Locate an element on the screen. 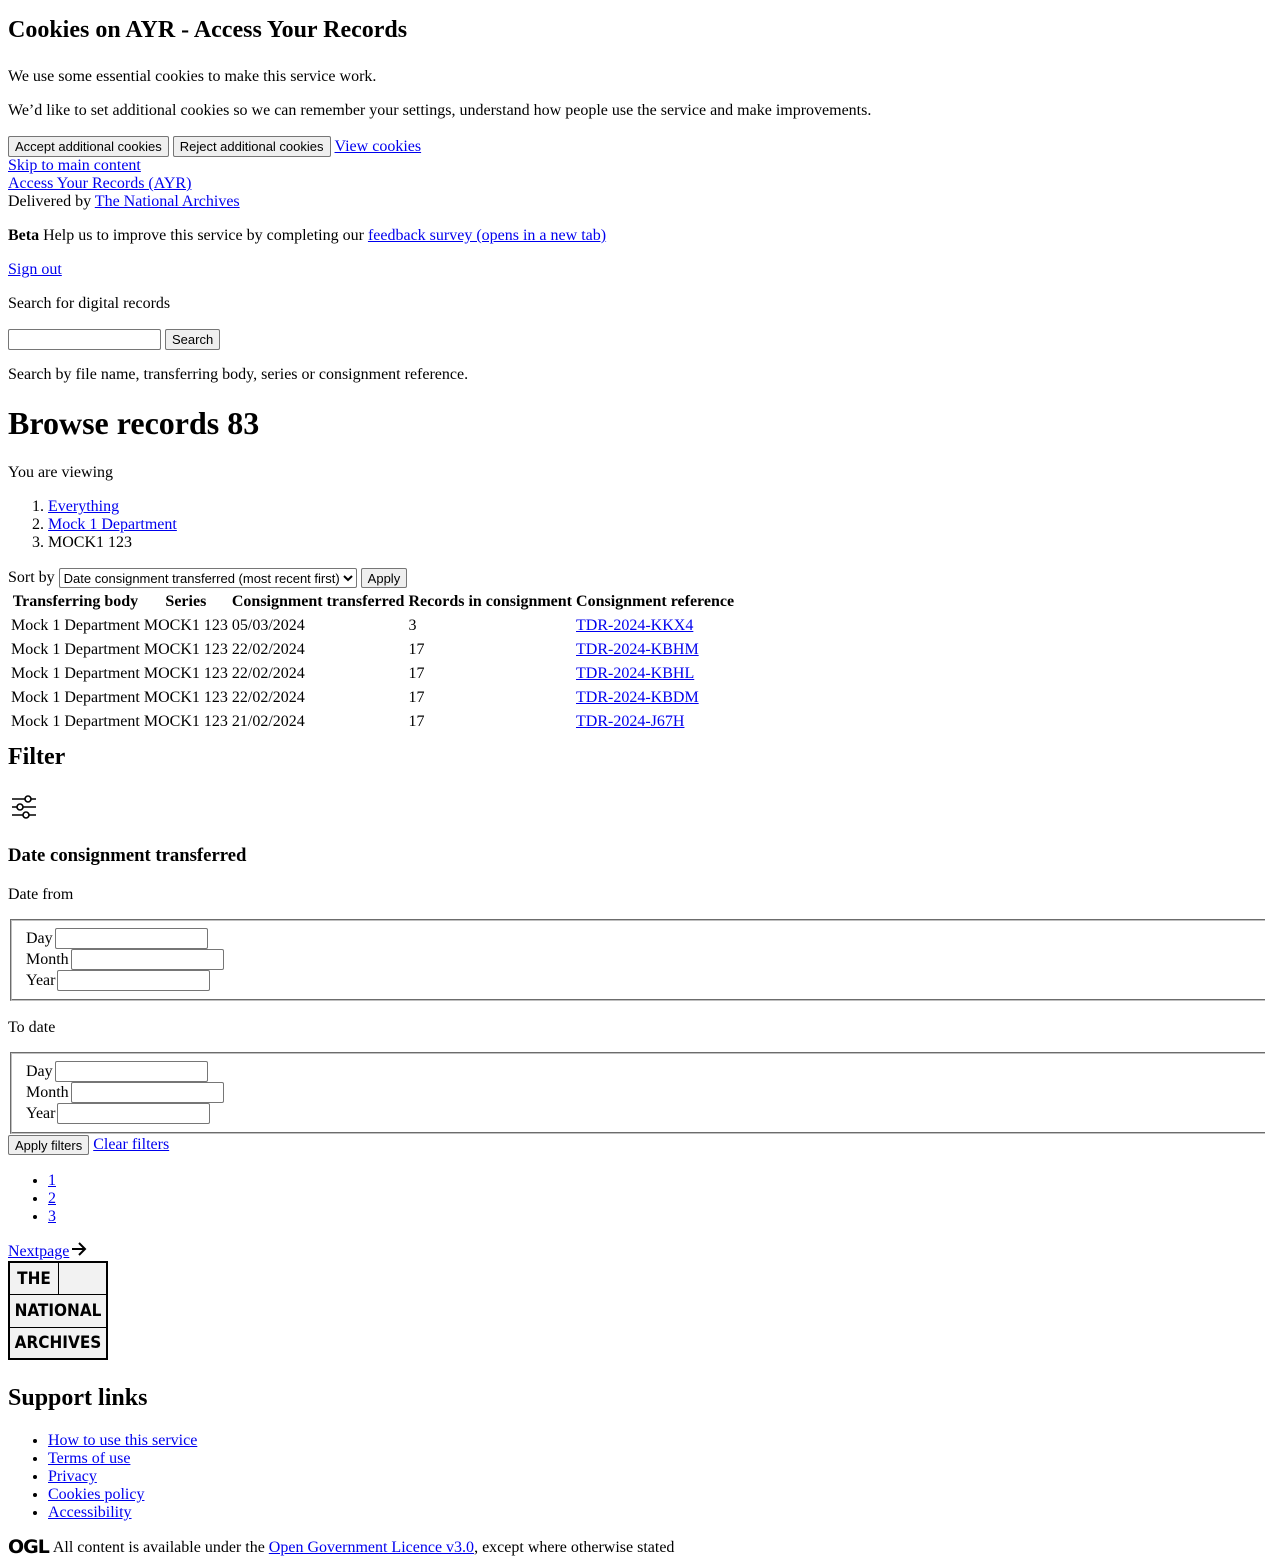 This screenshot has height=1567, width=1265. cell-consignment-reference: TDR-2024-KBDM is located at coordinates (655, 698).